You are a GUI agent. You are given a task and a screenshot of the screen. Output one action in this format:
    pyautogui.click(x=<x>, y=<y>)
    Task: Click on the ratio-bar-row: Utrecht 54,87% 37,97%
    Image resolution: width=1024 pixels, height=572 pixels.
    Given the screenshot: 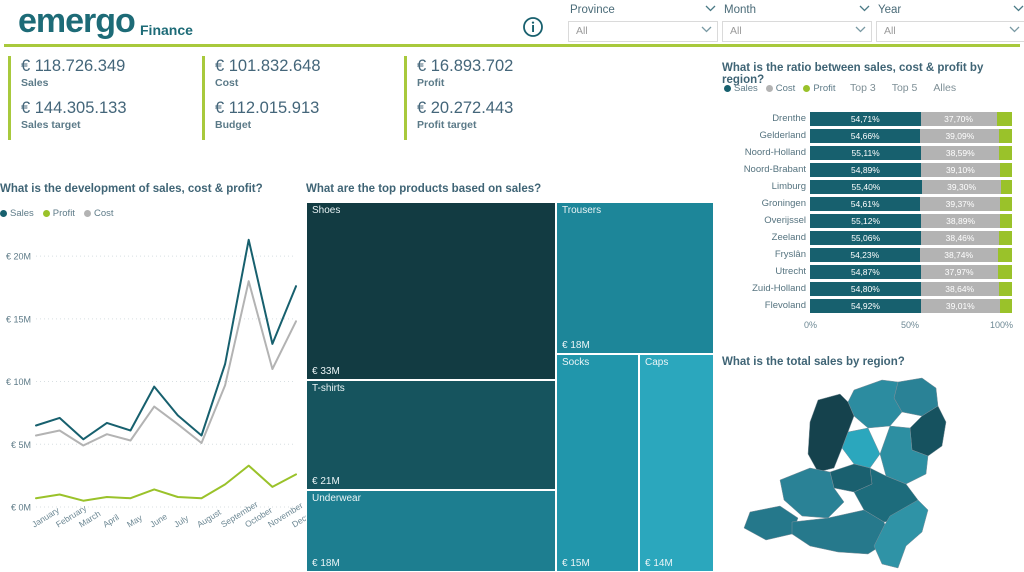 What is the action you would take?
    pyautogui.click(x=873, y=272)
    